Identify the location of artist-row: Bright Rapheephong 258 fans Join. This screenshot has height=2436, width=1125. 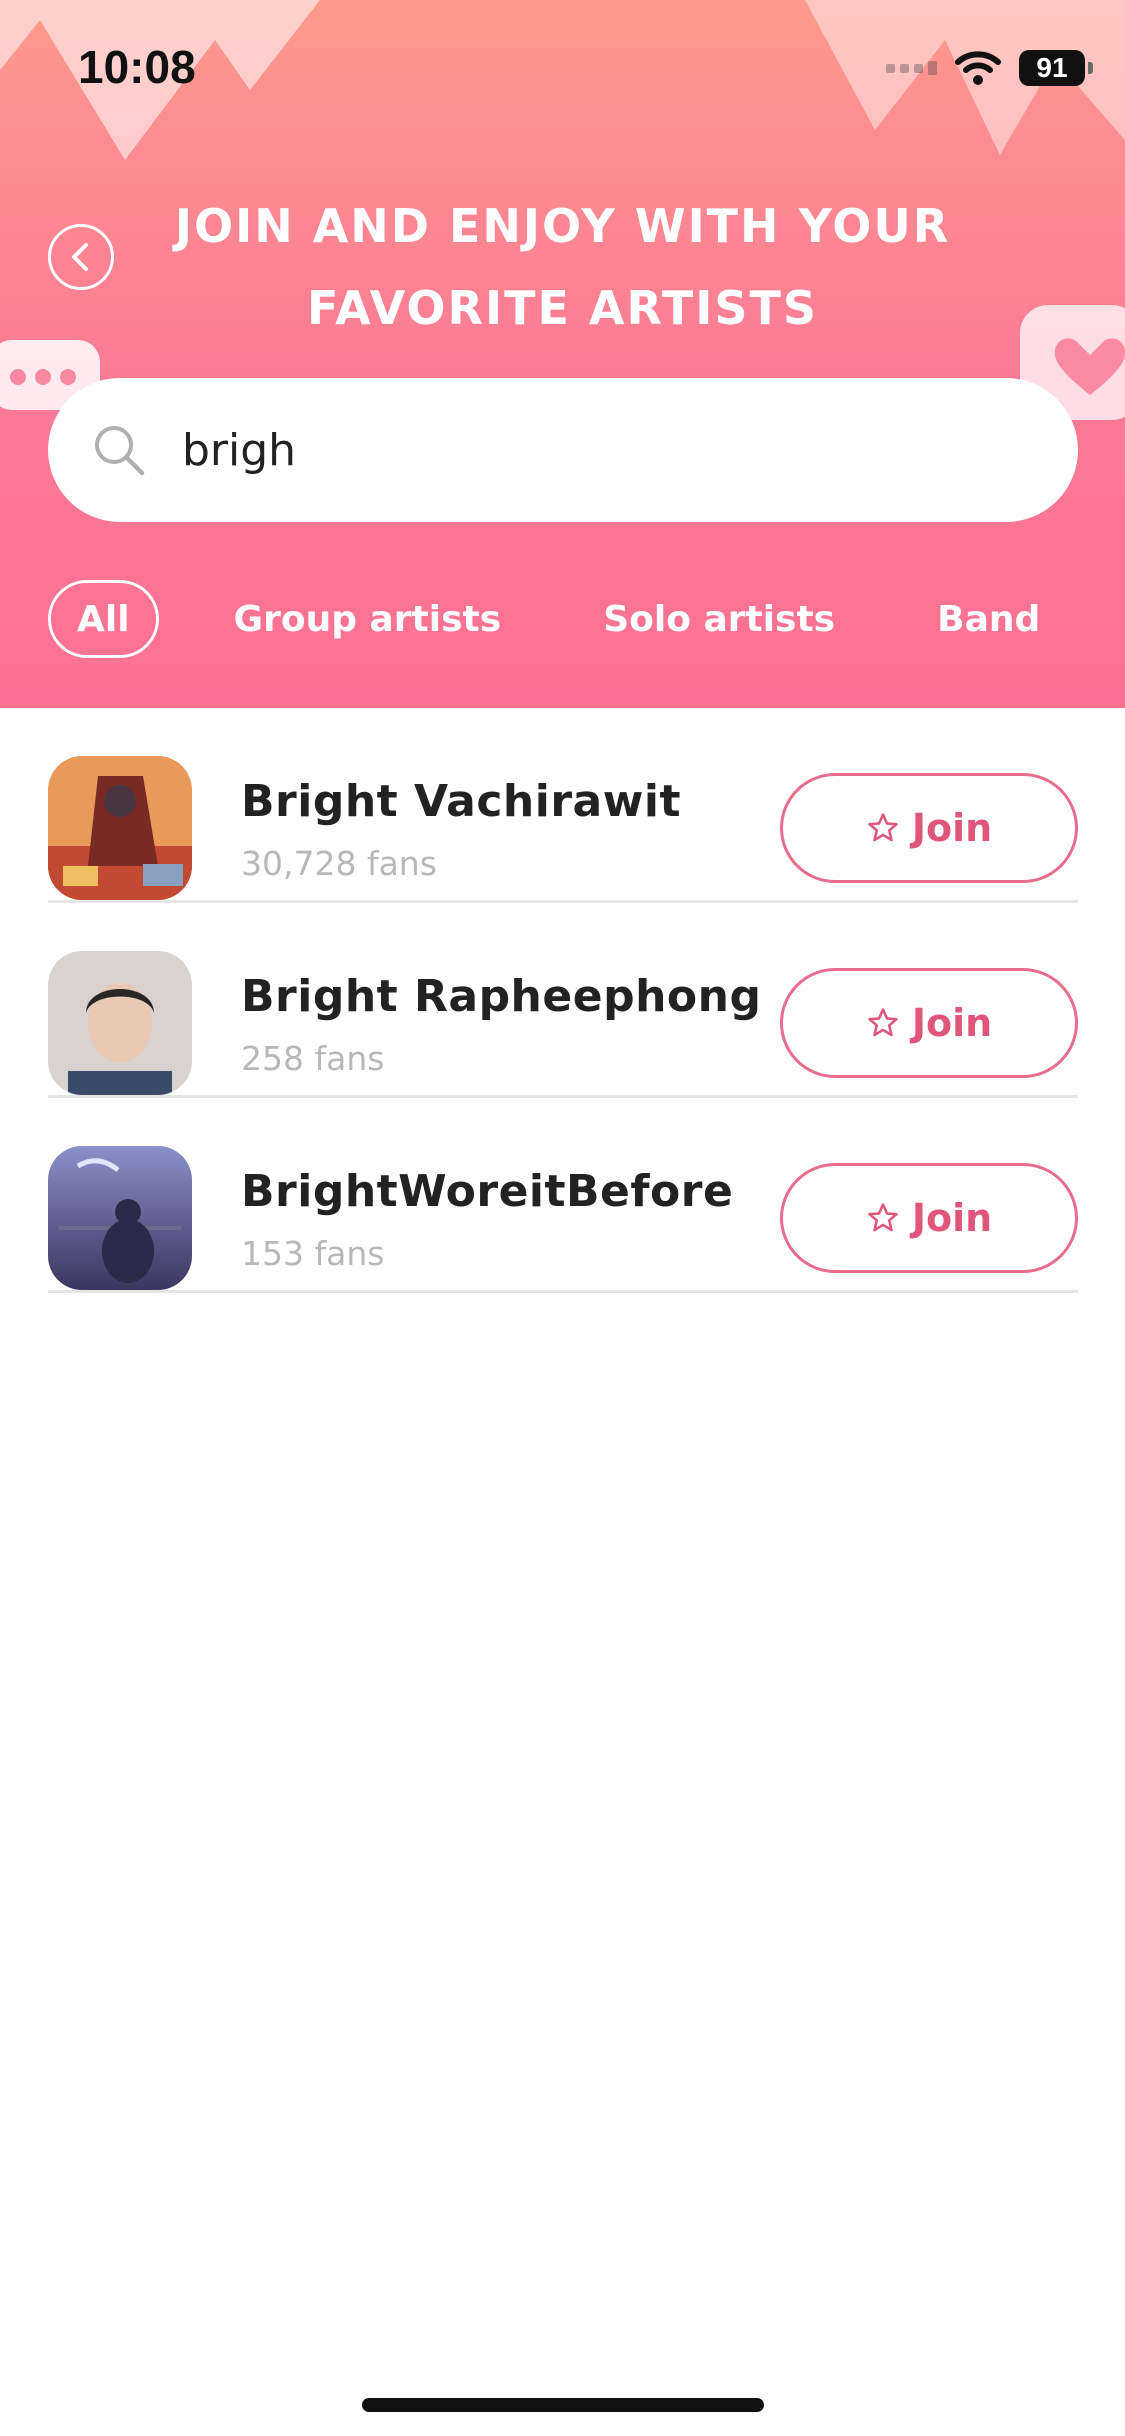
(563, 1000).